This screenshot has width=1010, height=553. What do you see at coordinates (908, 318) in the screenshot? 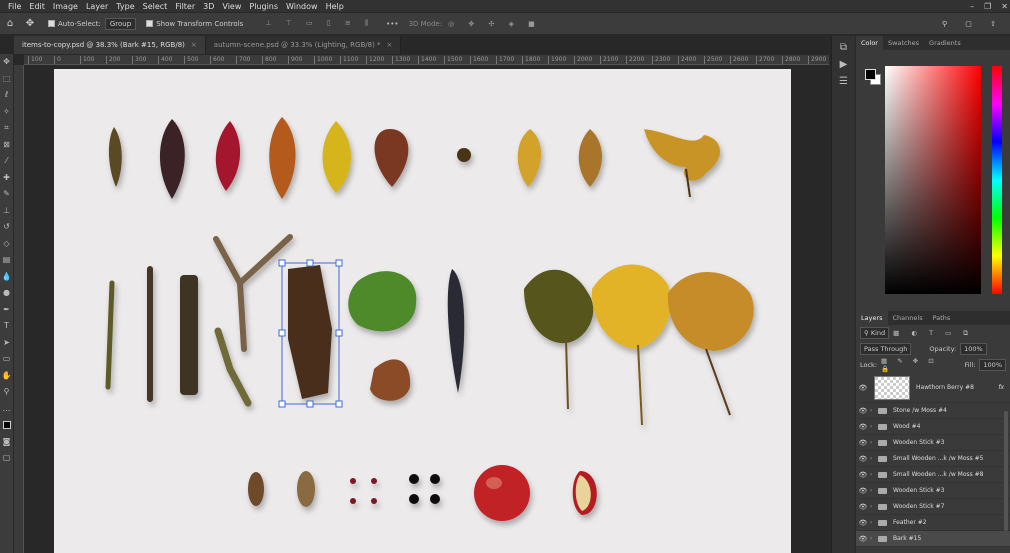
I see `tab-channels: Channels` at bounding box center [908, 318].